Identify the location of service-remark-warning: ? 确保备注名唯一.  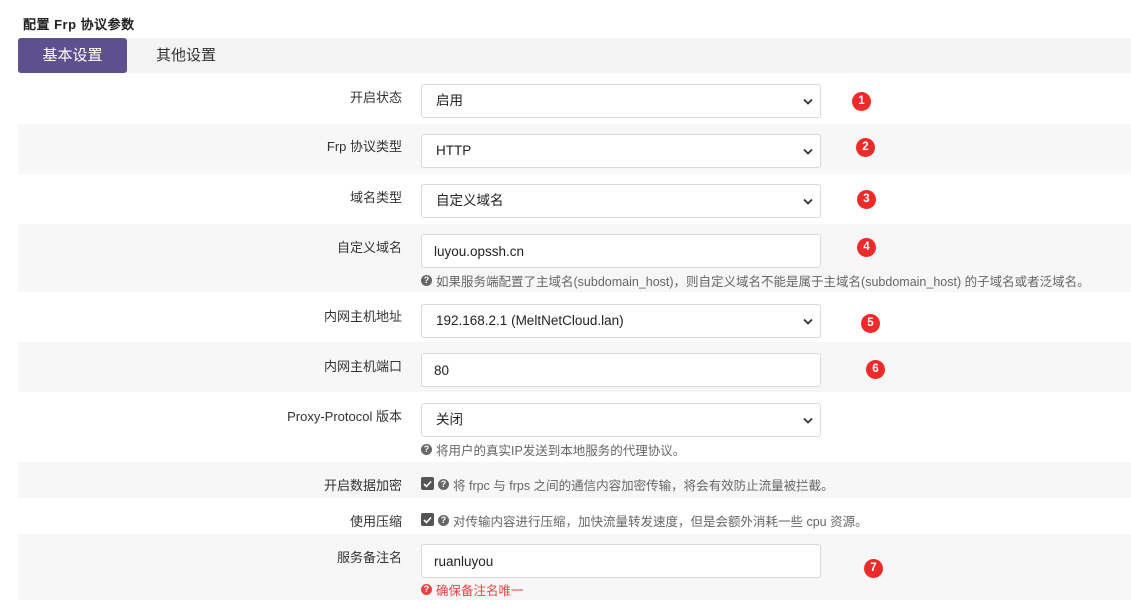
(472, 589).